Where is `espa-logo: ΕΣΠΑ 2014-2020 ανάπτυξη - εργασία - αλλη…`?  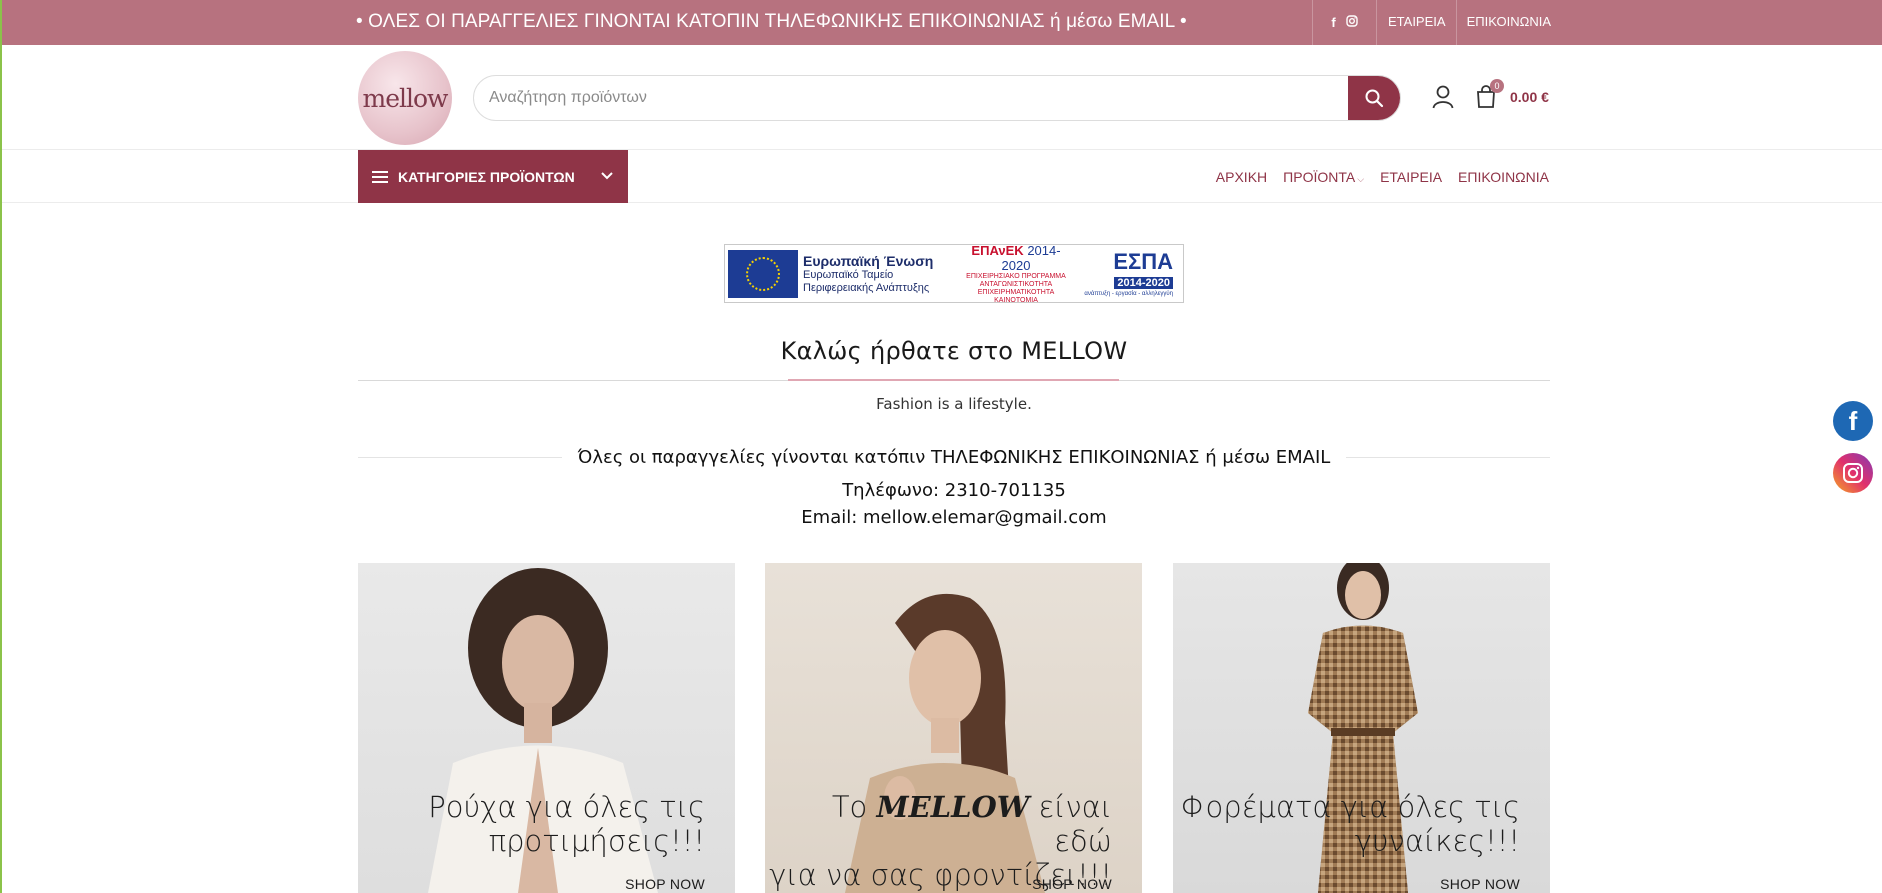
espa-logo: ΕΣΠΑ 2014-2020 ανάπτυξη - εργασία - αλλη… is located at coordinates (1128, 272).